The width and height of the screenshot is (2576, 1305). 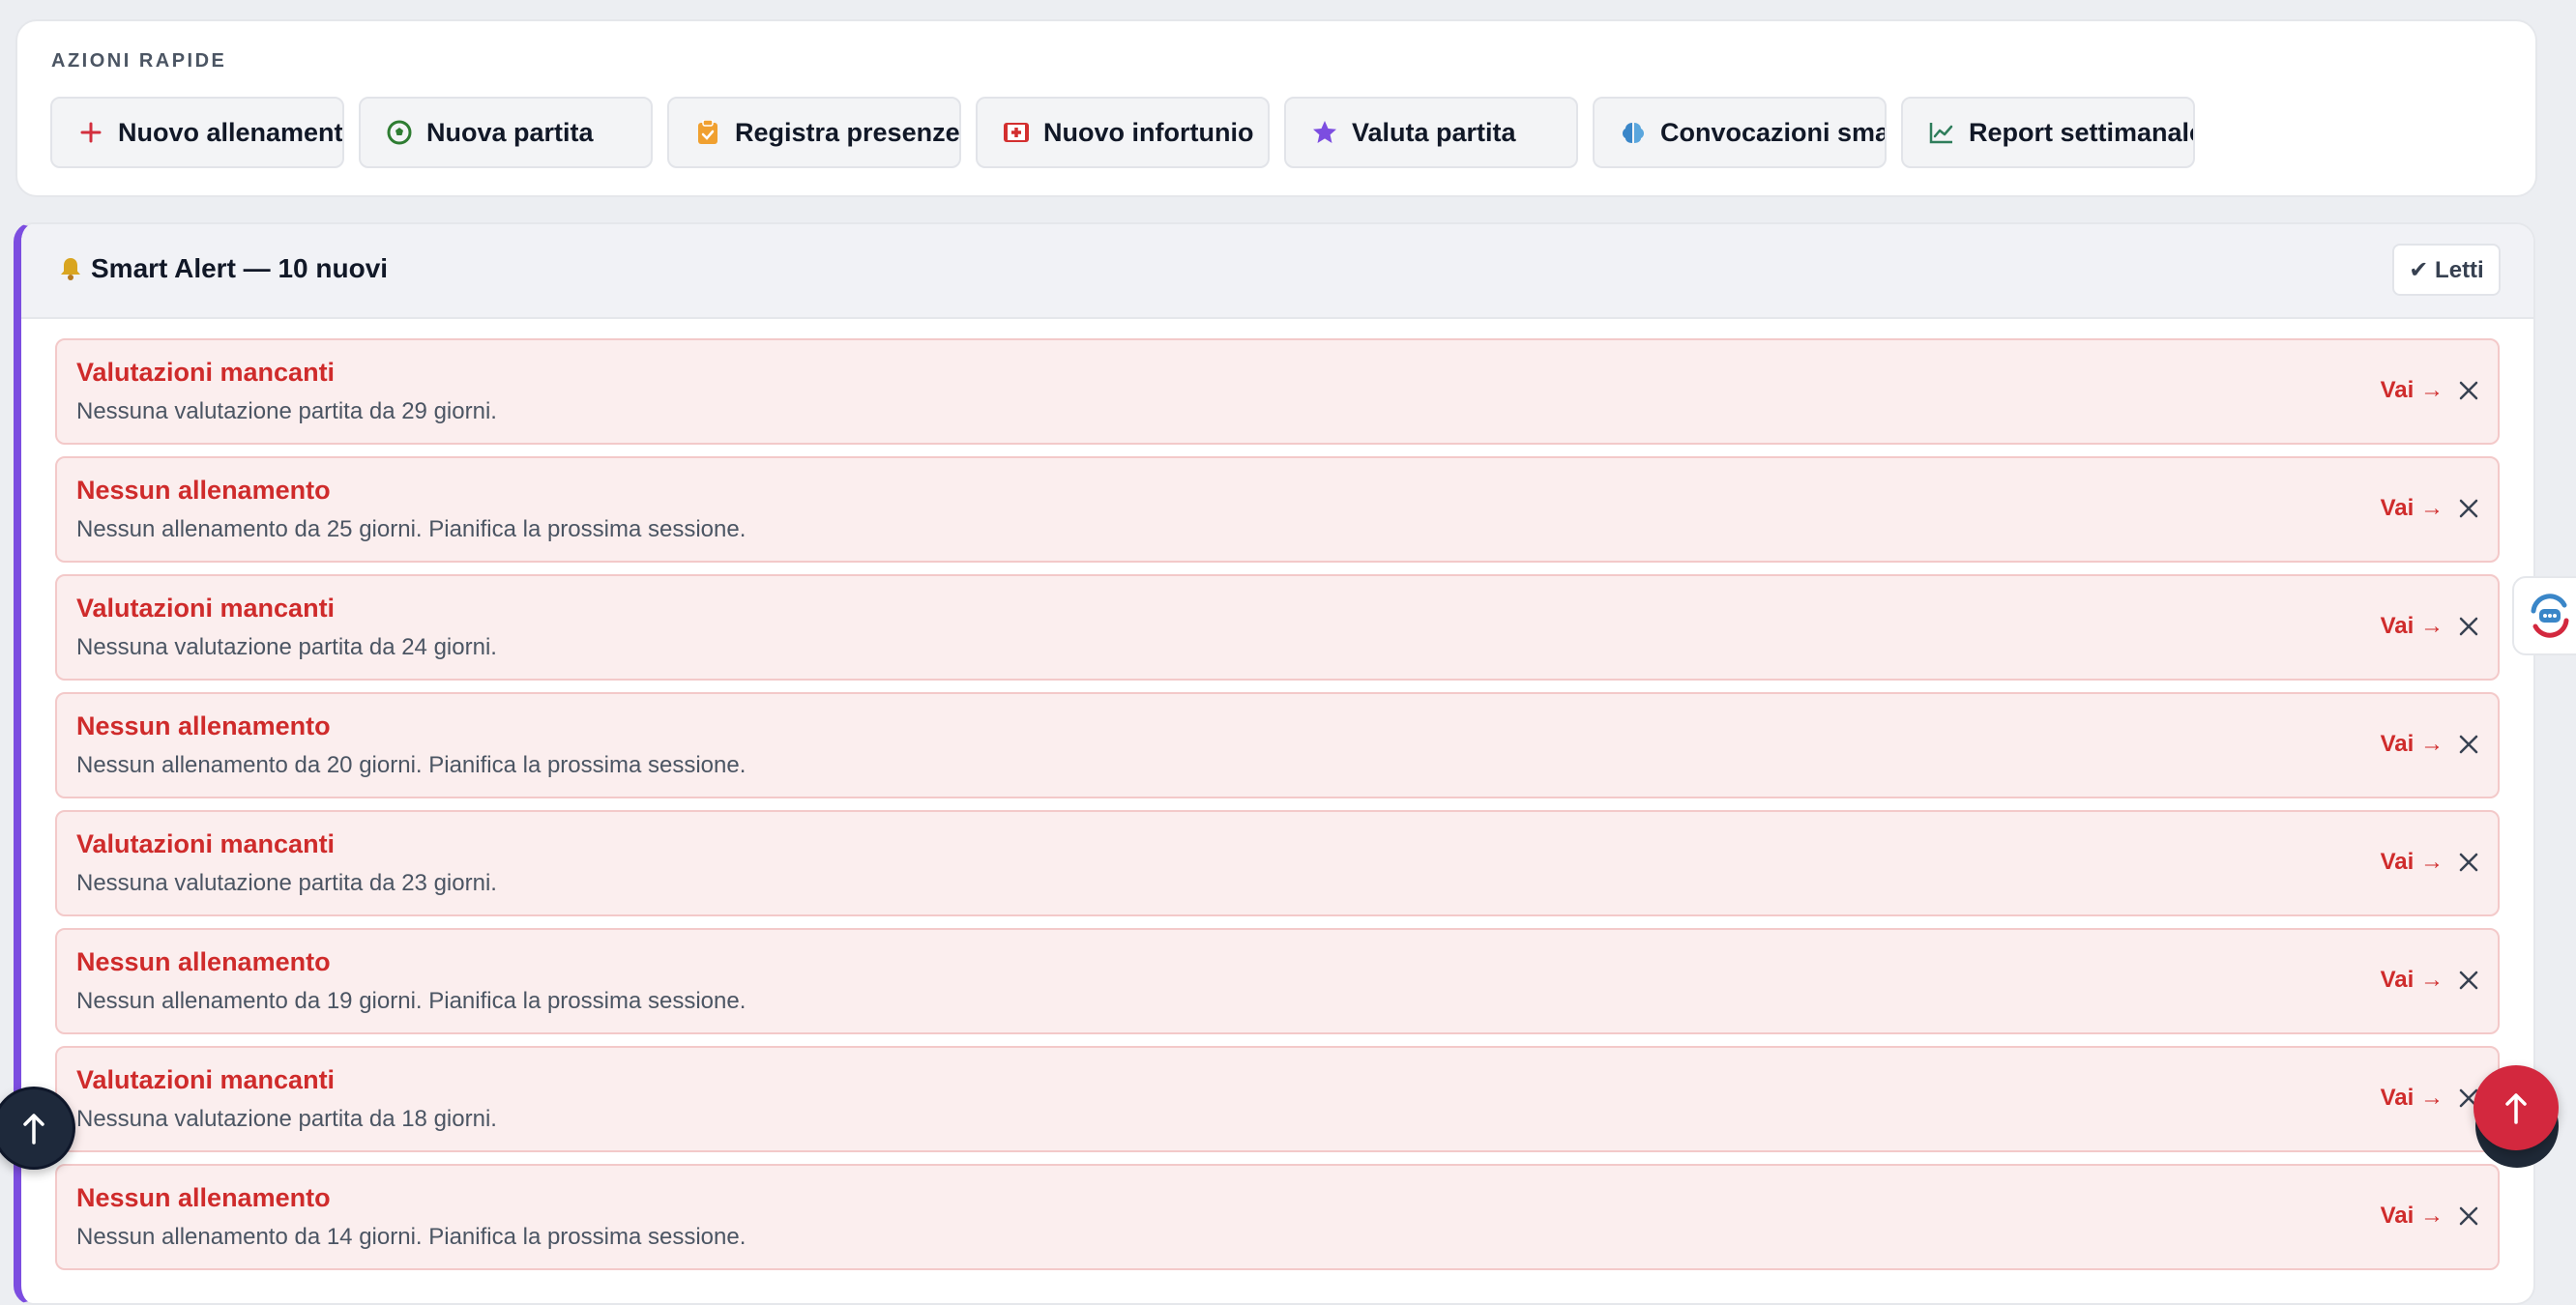 What do you see at coordinates (2550, 616) in the screenshot?
I see `chat-sync-icon` at bounding box center [2550, 616].